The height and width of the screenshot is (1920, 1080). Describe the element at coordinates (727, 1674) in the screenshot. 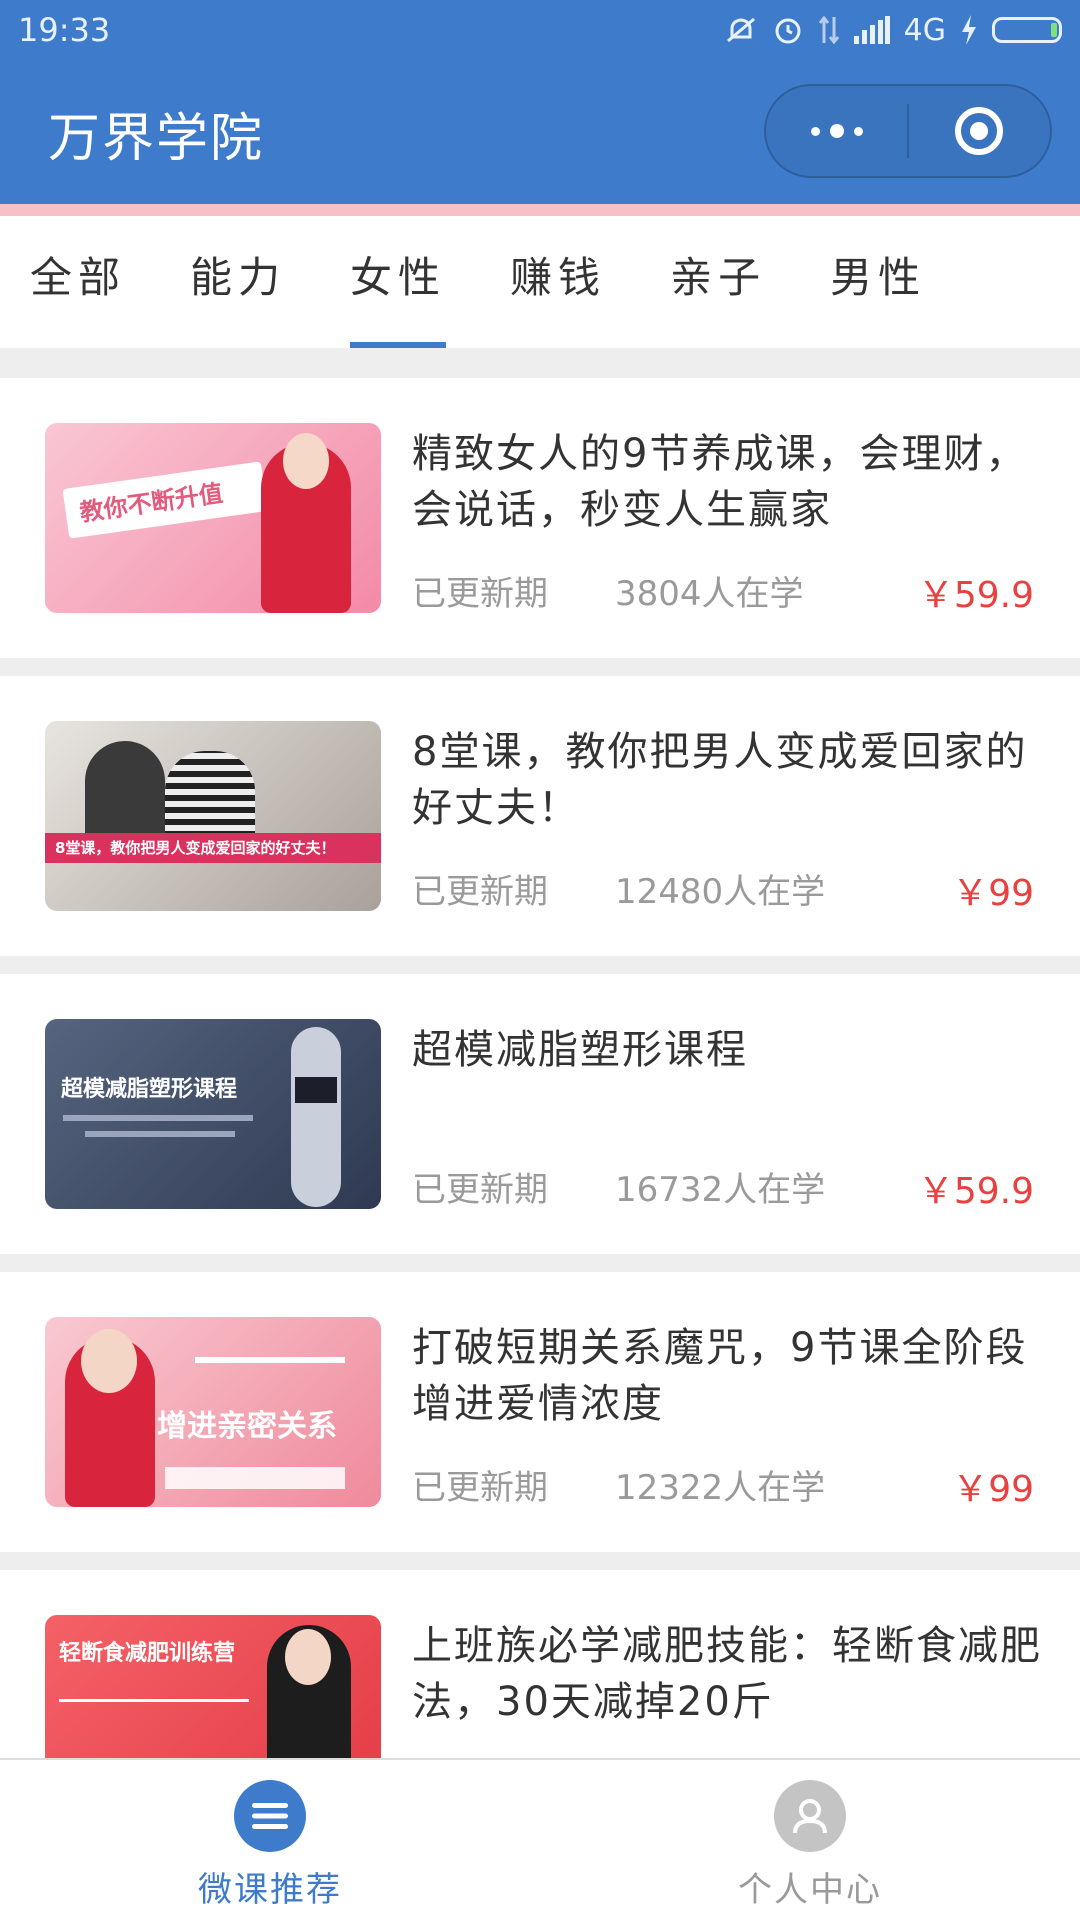

I see `course-title: 上班族必学减肥技能：轻断食减肥法，30天减掉20斤` at that location.